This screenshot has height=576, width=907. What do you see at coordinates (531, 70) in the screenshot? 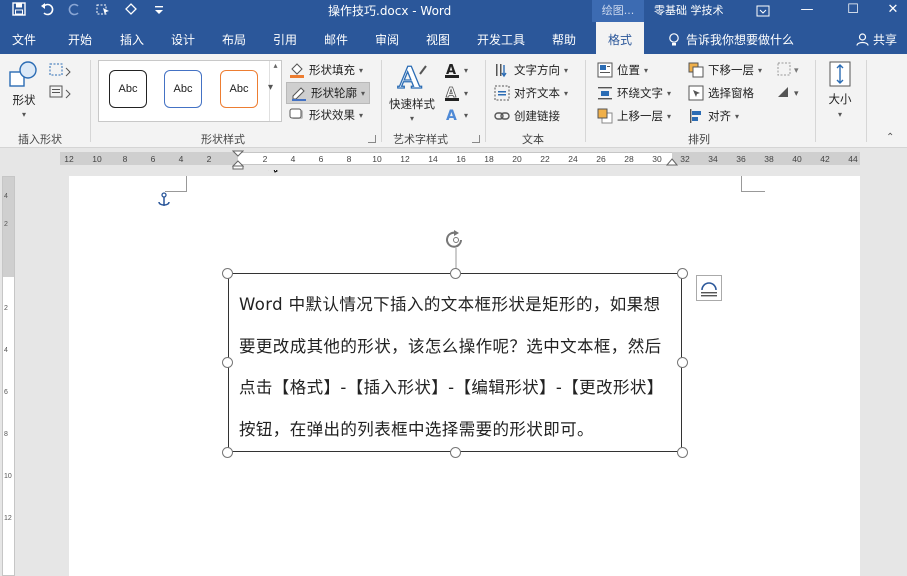
I see `text-direction-button: 文字方向 ▾` at bounding box center [531, 70].